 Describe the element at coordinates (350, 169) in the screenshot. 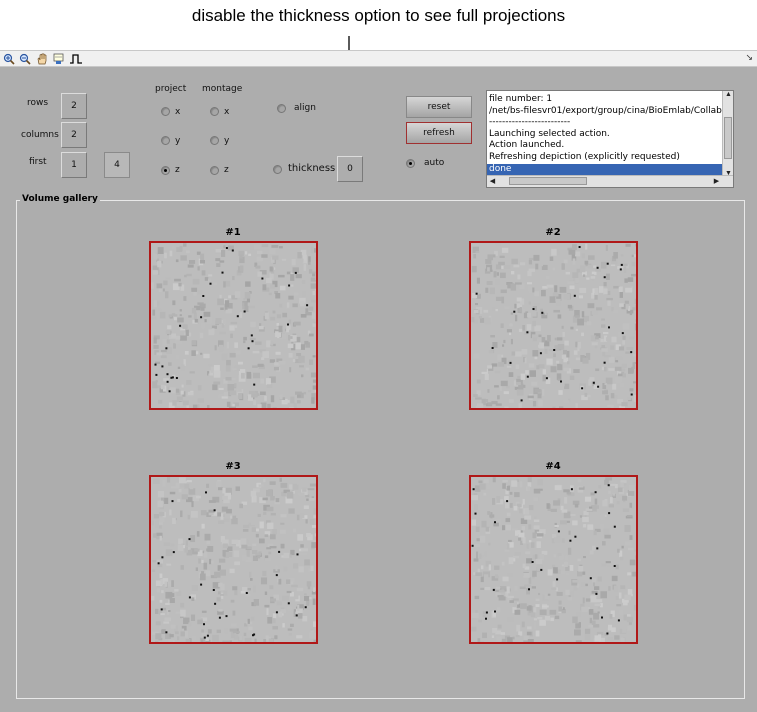

I see `thickness-input: 0` at that location.